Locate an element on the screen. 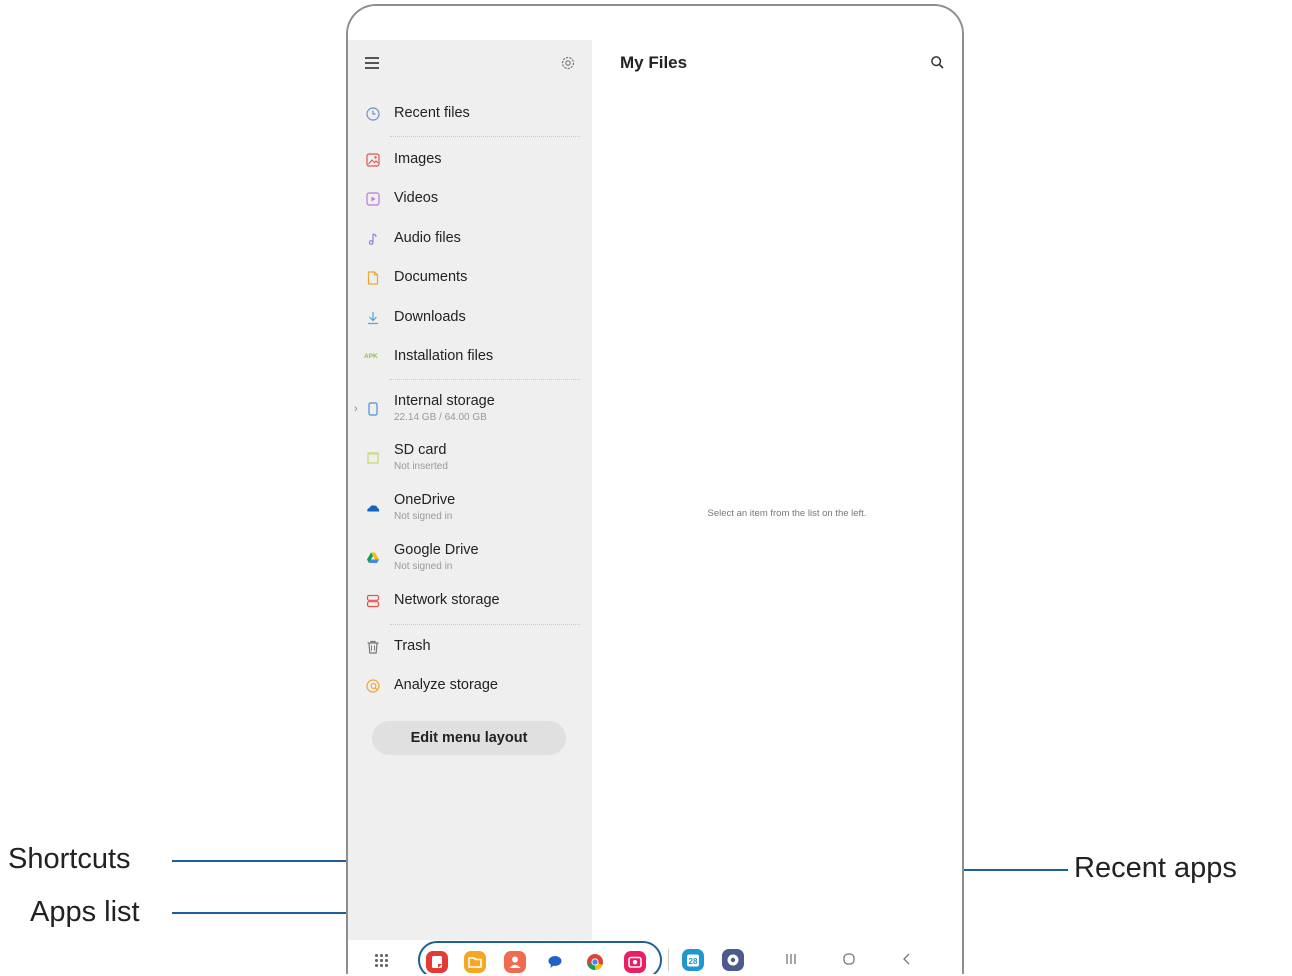 The width and height of the screenshot is (1292, 976). google-drive-icon is located at coordinates (373, 557).